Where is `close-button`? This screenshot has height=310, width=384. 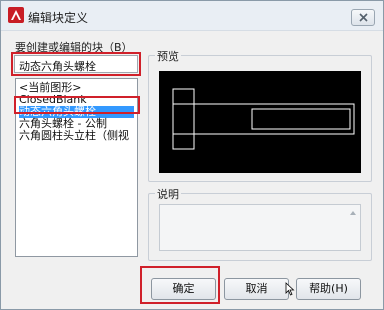 close-button is located at coordinates (363, 17).